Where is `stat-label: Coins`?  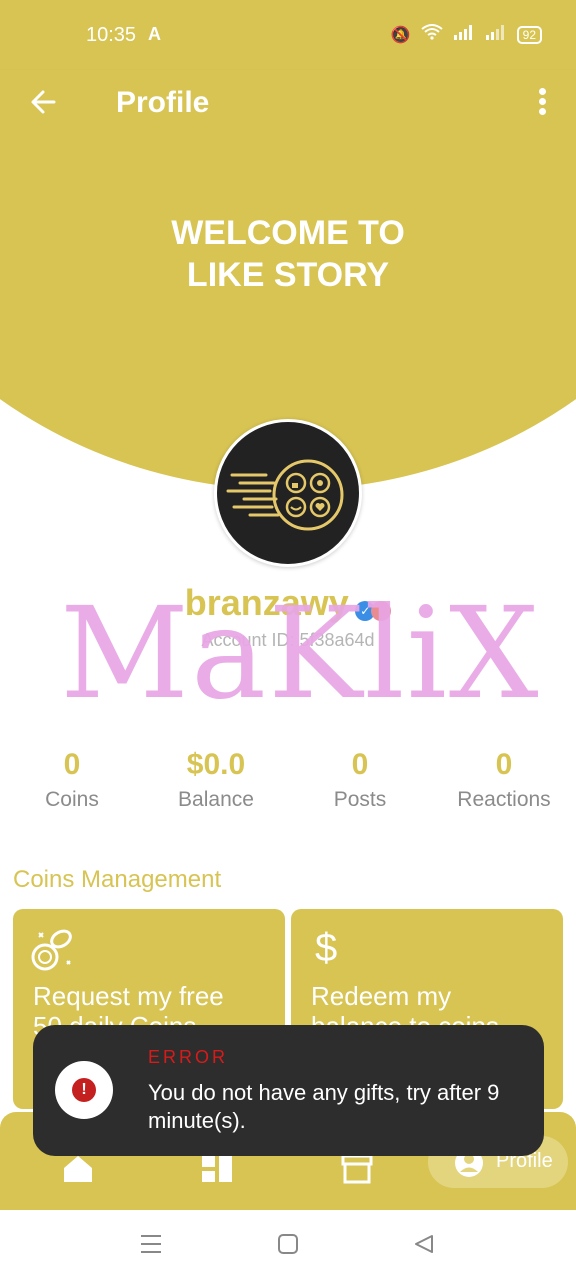 stat-label: Coins is located at coordinates (72, 799).